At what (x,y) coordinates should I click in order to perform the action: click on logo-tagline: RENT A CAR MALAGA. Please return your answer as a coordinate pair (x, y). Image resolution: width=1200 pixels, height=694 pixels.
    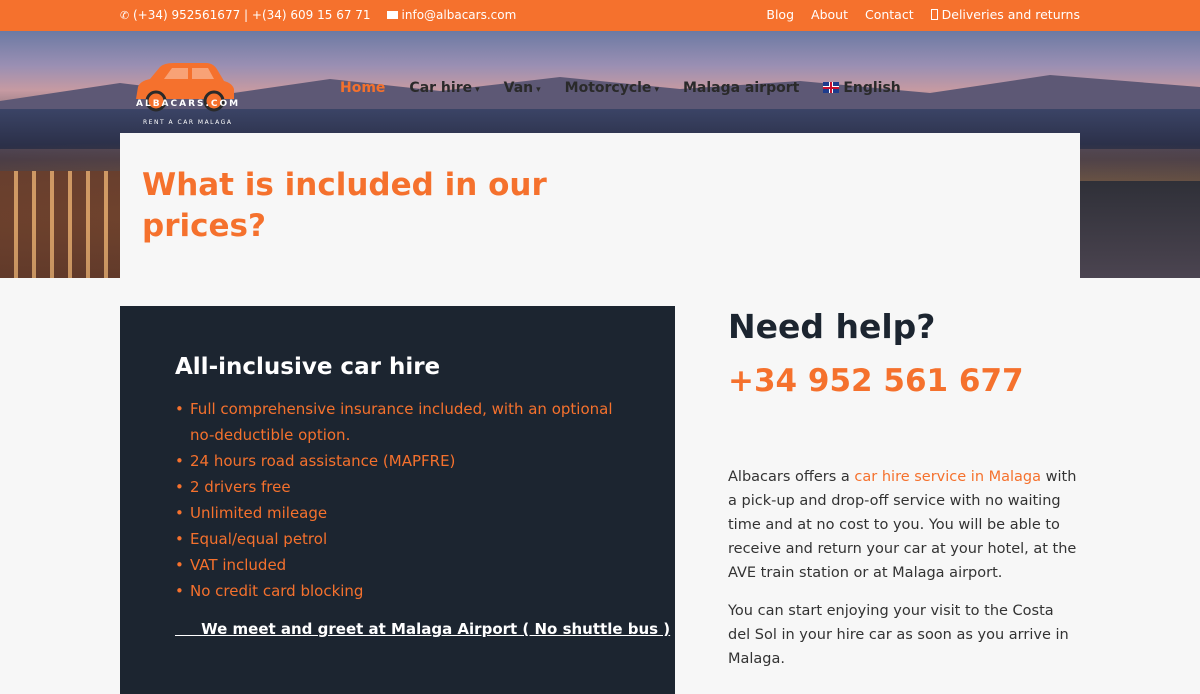
    Looking at the image, I should click on (188, 122).